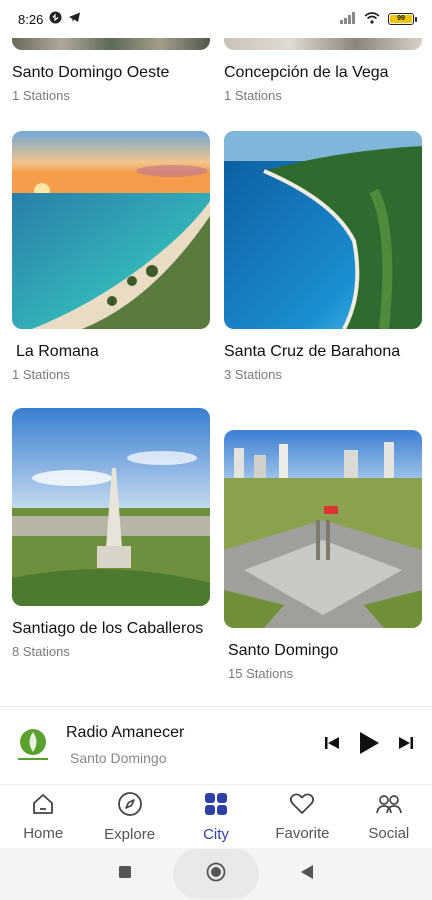  What do you see at coordinates (312, 351) in the screenshot?
I see `city-name: Santa Cruz de Barahona` at bounding box center [312, 351].